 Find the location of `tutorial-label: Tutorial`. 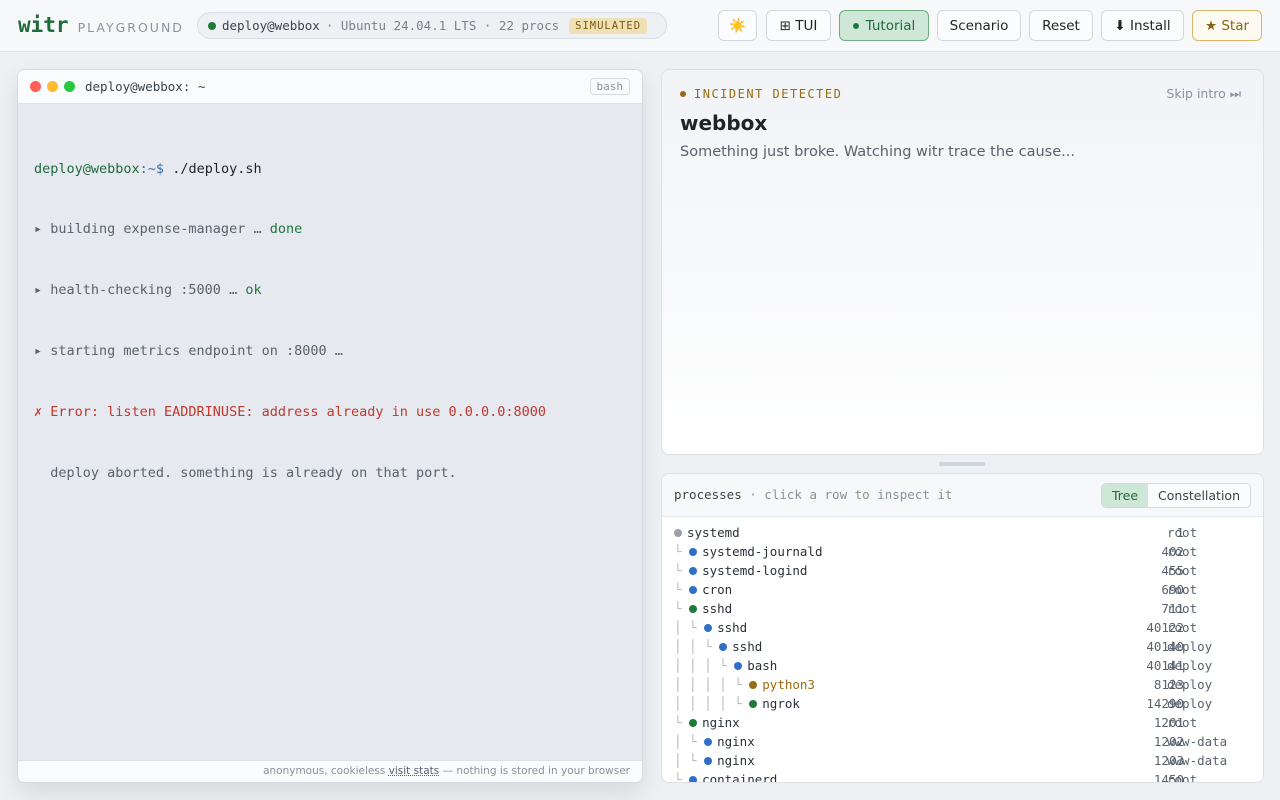

tutorial-label: Tutorial is located at coordinates (890, 25).